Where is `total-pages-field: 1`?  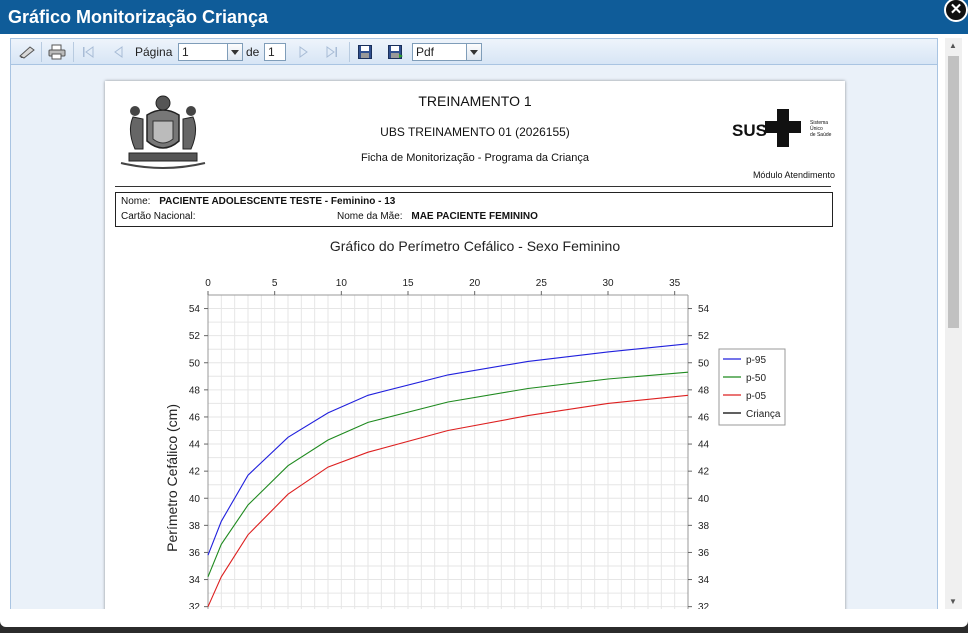
total-pages-field: 1 is located at coordinates (275, 52).